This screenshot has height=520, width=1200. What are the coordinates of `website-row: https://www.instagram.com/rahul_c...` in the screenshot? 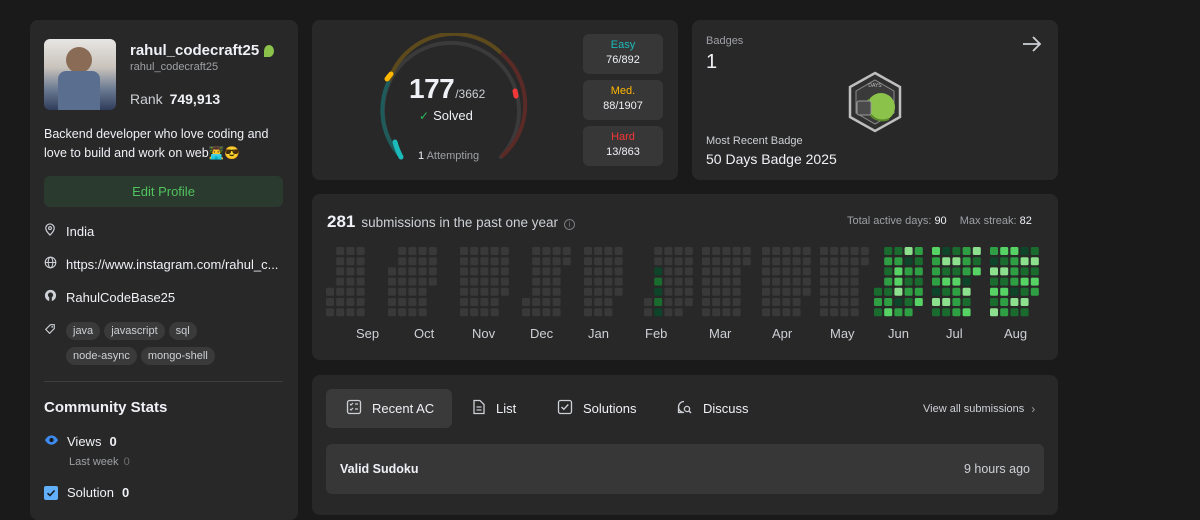 It's located at (161, 264).